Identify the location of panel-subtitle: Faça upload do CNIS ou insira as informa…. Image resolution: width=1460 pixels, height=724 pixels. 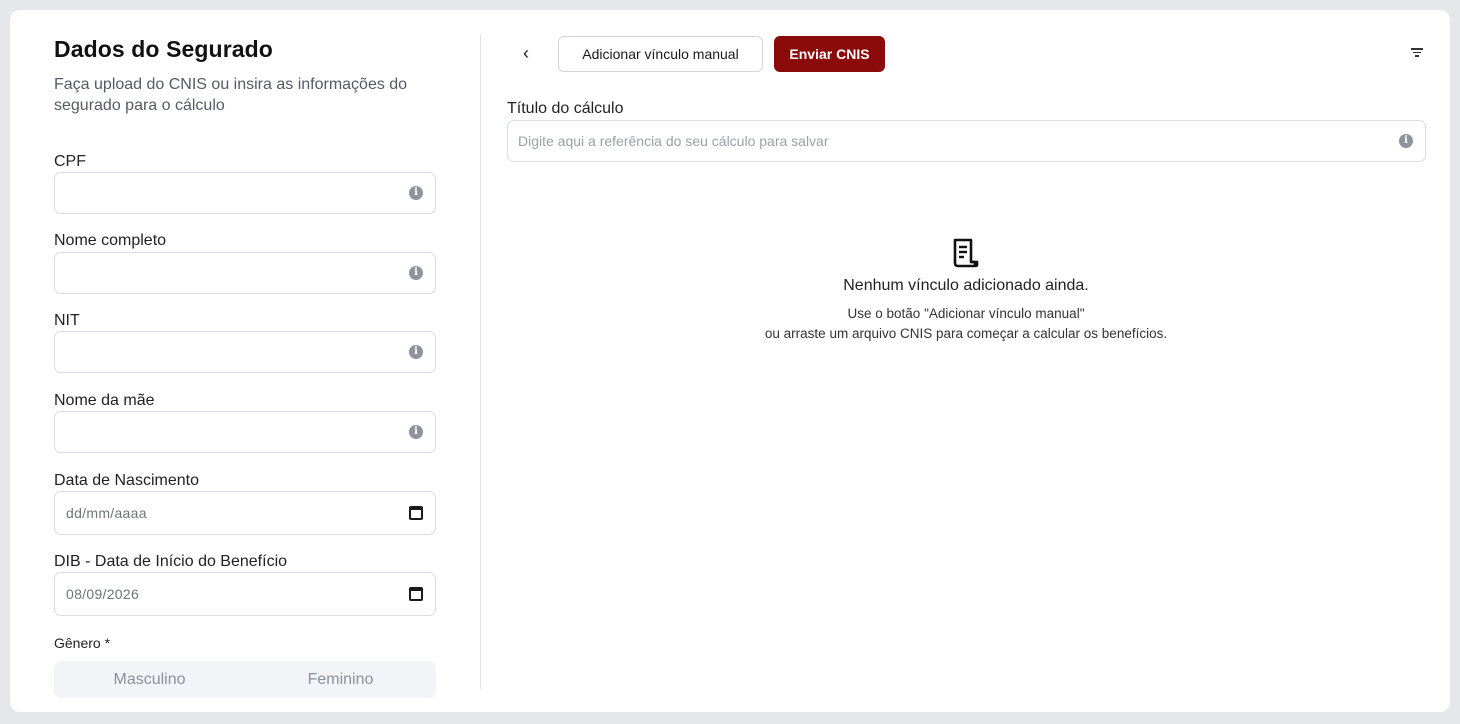
(231, 95).